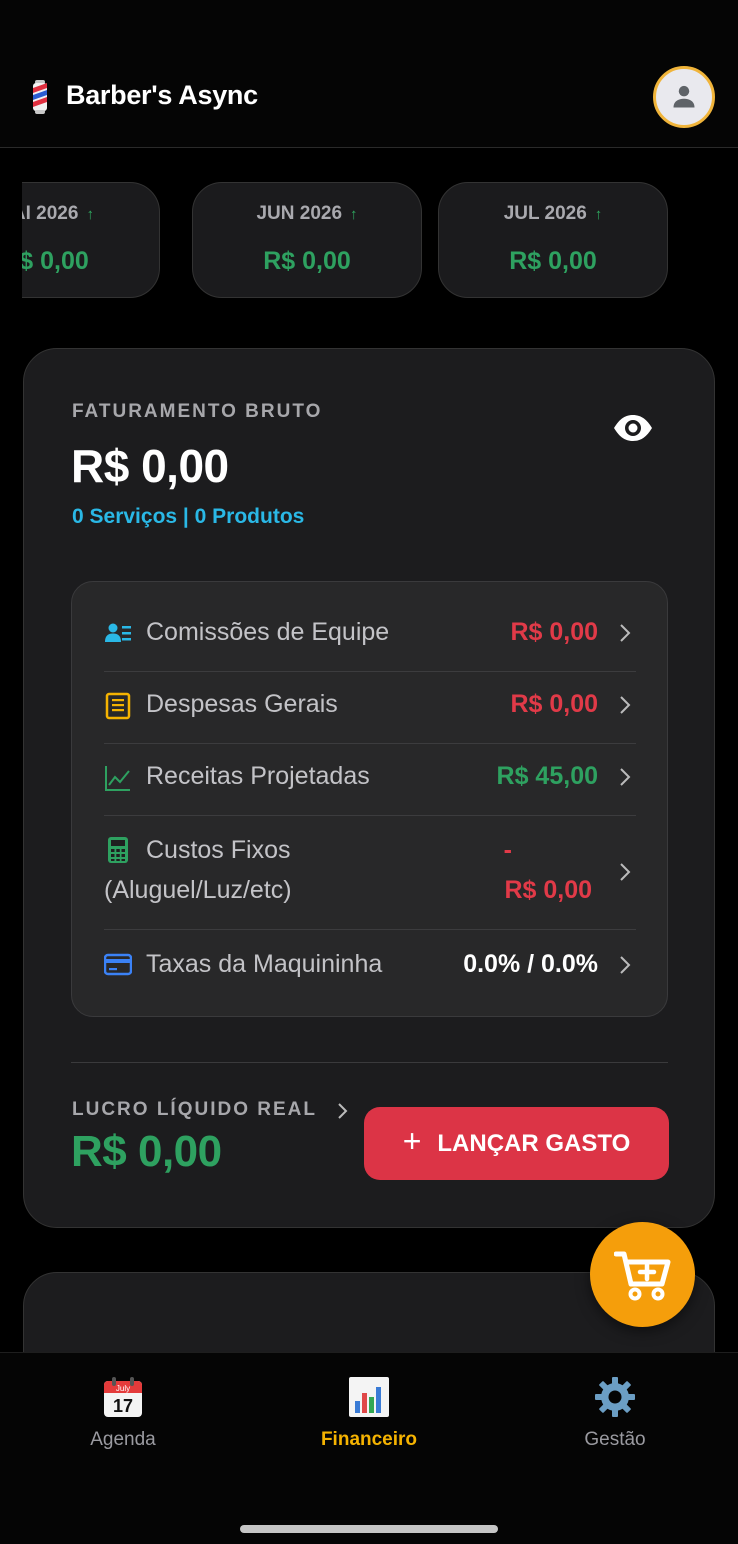  I want to click on month-card-mai: MAI 2026 ↑ R$ 0,00, so click(91, 240).